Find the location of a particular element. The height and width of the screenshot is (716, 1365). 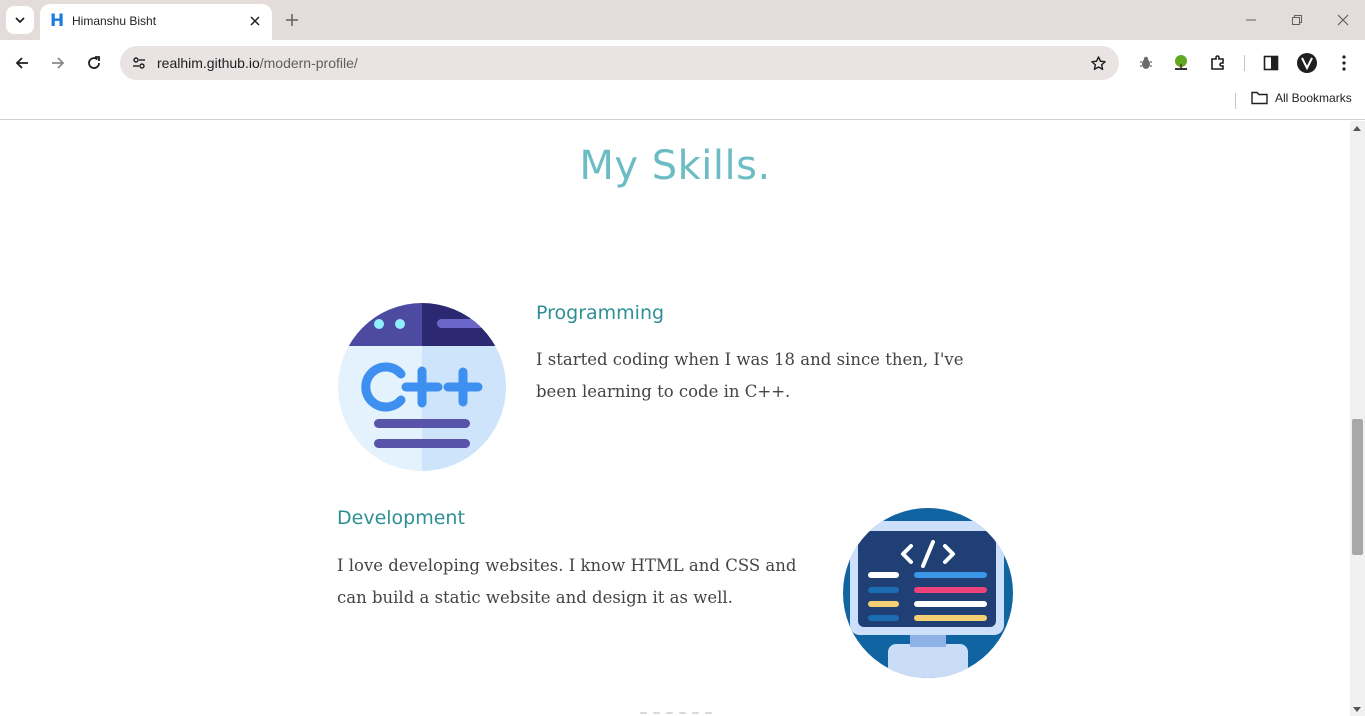

all-bookmarks-label: All Bookmarks is located at coordinates (1313, 98).